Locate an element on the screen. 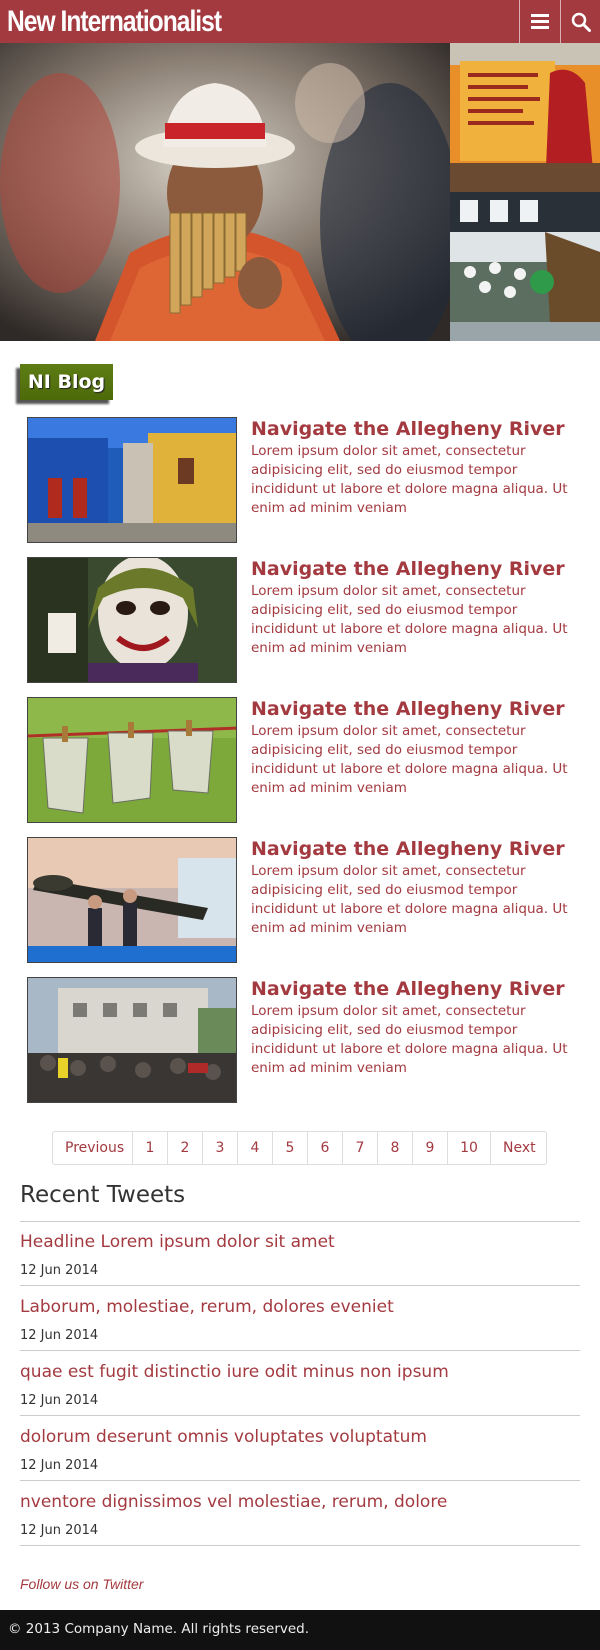 The image size is (600, 1650). pagination-page: 2 is located at coordinates (185, 1148).